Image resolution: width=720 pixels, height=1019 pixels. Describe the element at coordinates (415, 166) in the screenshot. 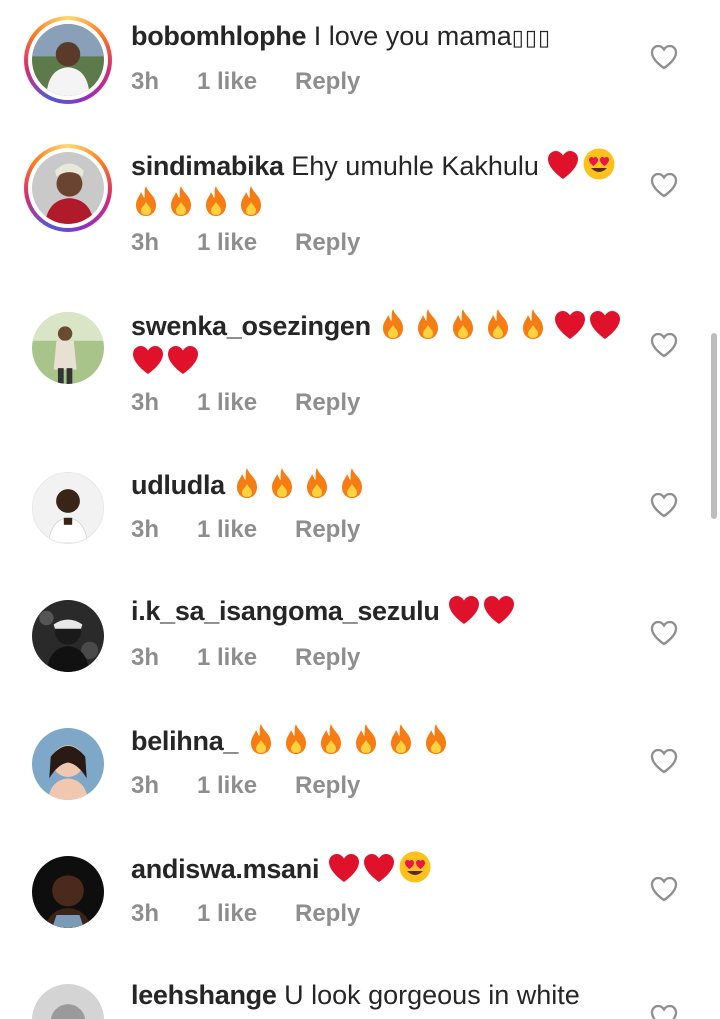

I see `comment-text: Ehy umuhle Kakhulu` at that location.